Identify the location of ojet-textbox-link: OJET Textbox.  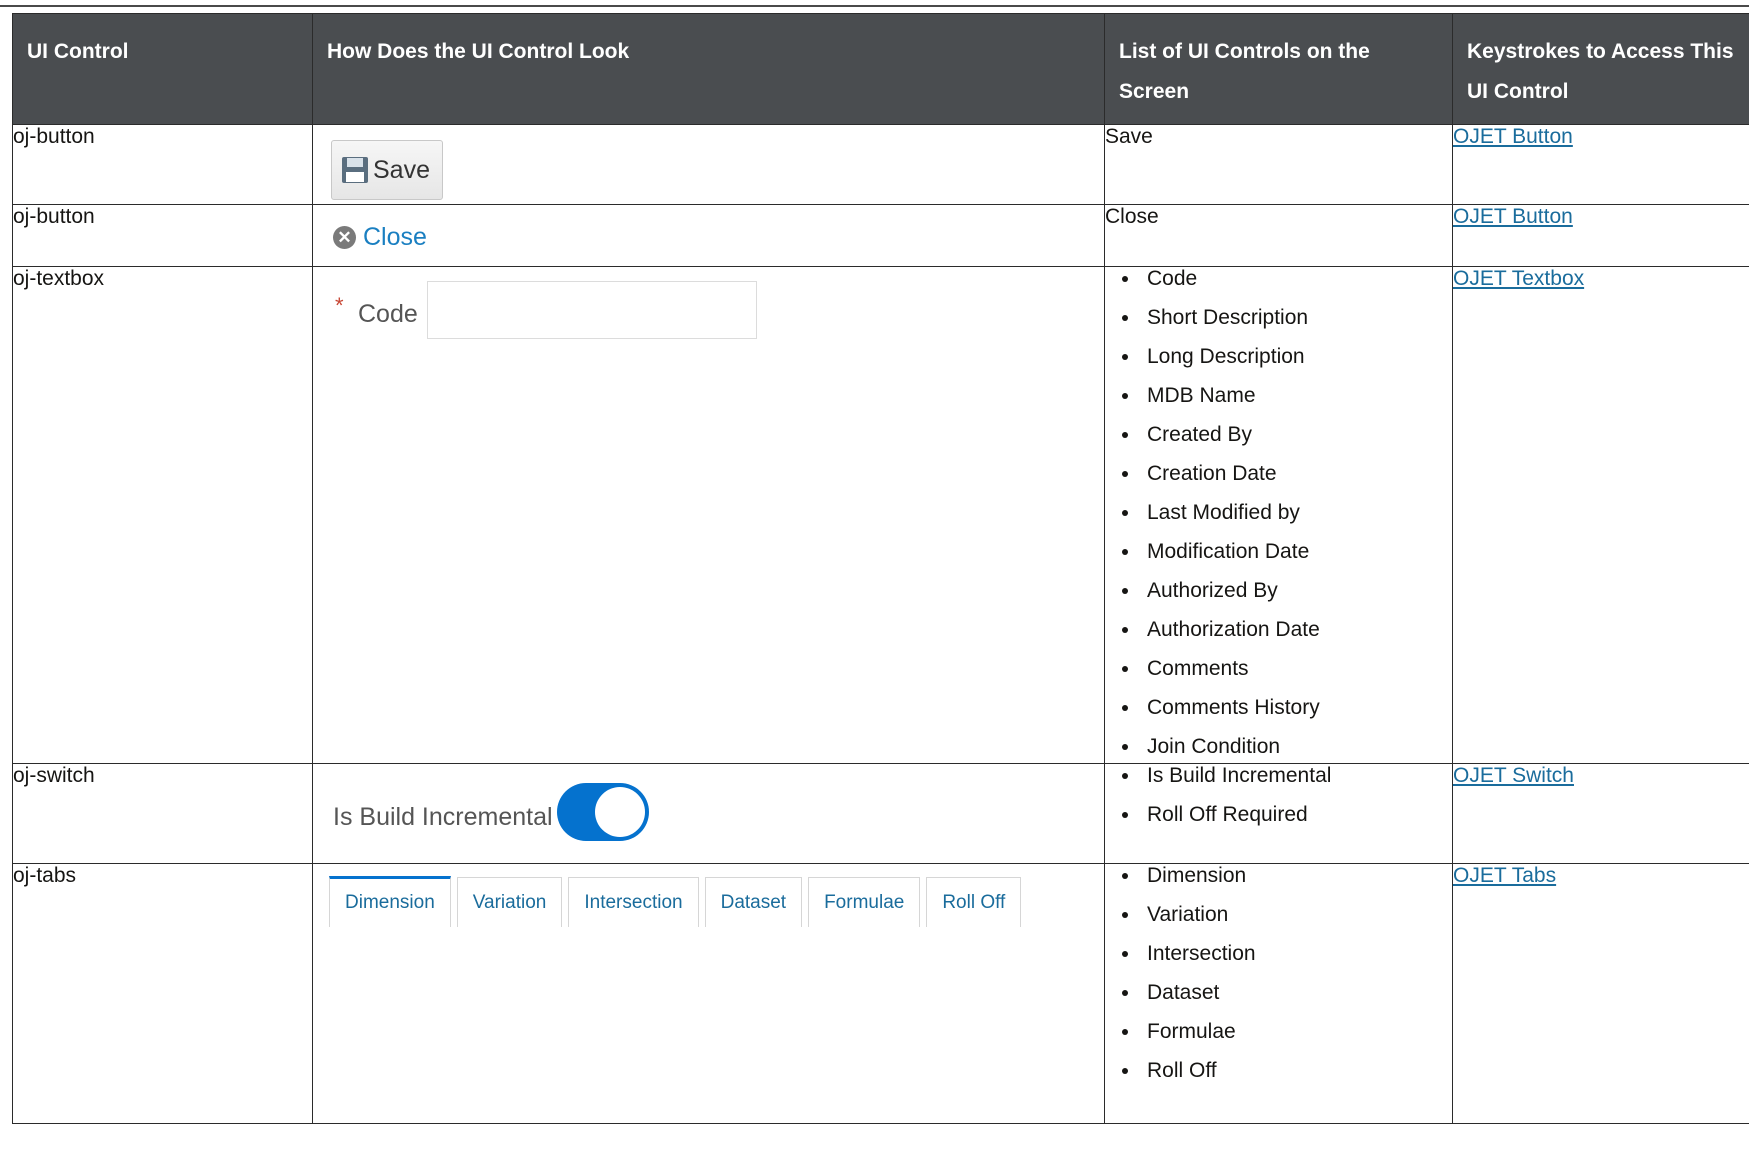
(1518, 278).